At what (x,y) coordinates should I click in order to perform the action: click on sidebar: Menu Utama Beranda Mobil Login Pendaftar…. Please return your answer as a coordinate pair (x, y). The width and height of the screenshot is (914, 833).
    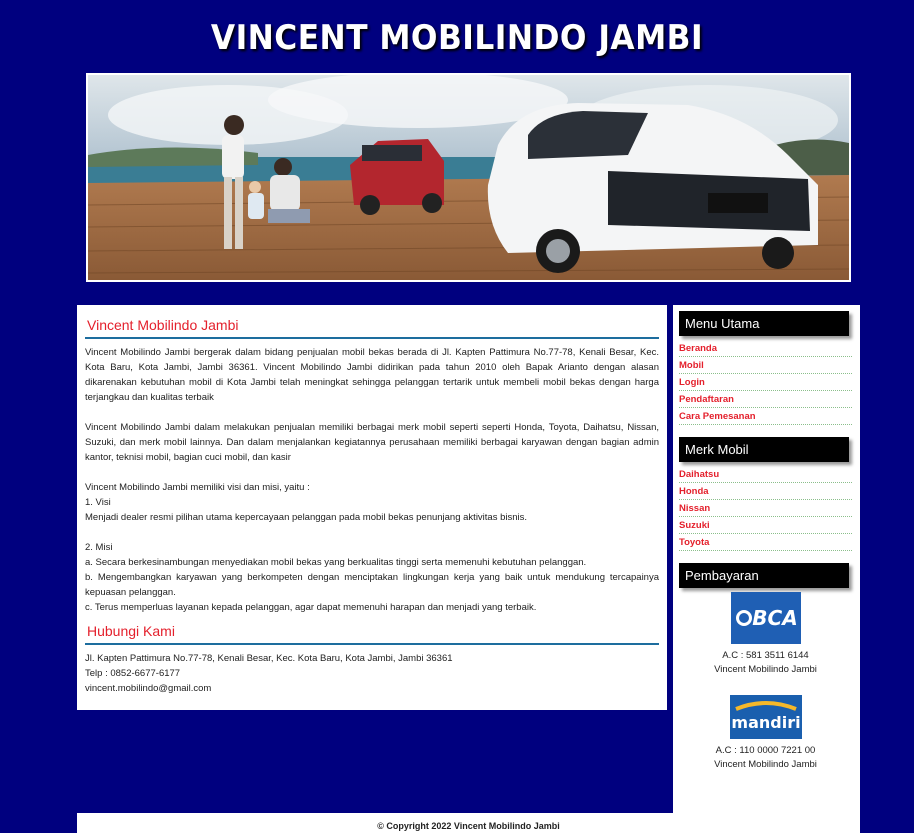
    Looking at the image, I should click on (766, 559).